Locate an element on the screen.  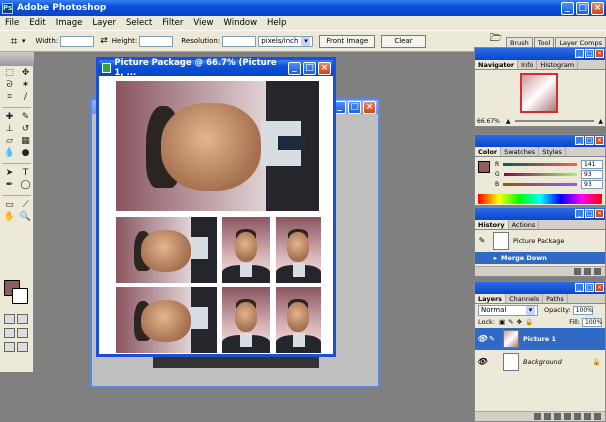
tab-history: History is located at coordinates (492, 224).